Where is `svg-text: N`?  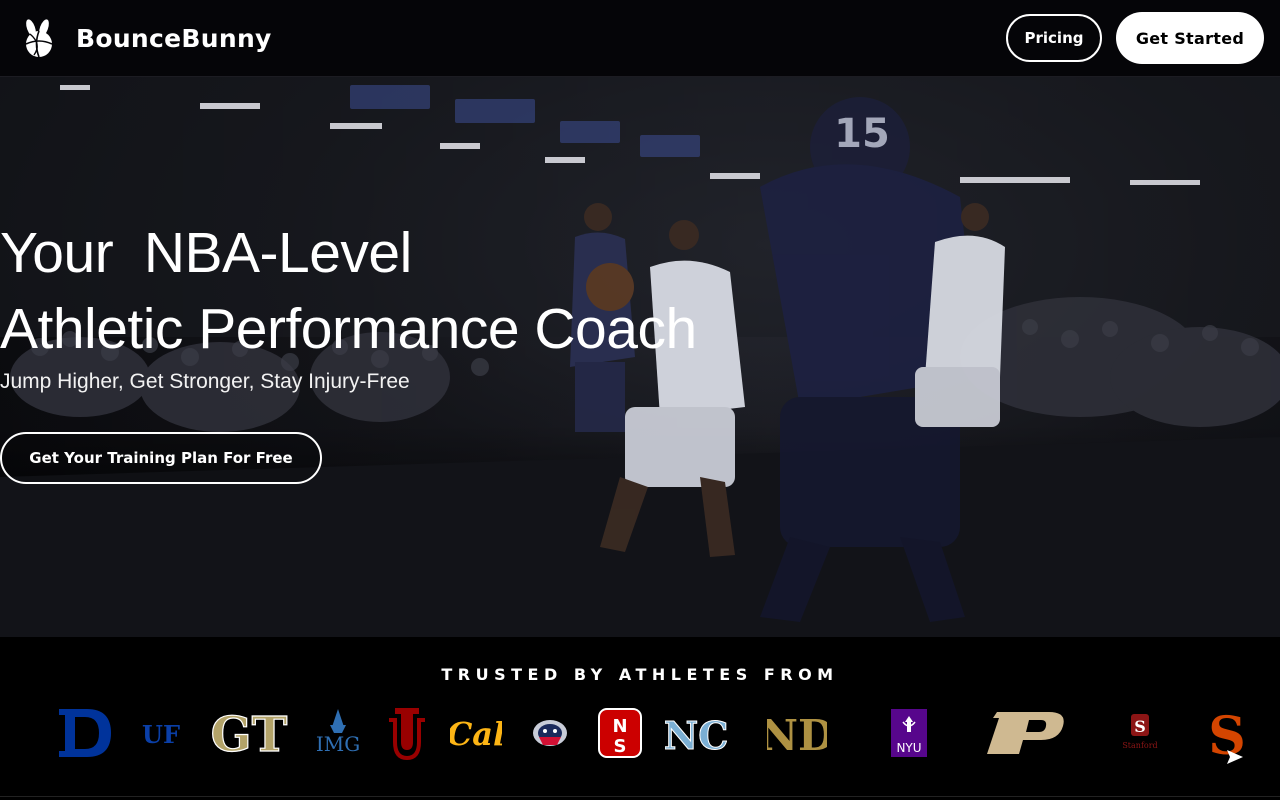 svg-text: N is located at coordinates (619, 726).